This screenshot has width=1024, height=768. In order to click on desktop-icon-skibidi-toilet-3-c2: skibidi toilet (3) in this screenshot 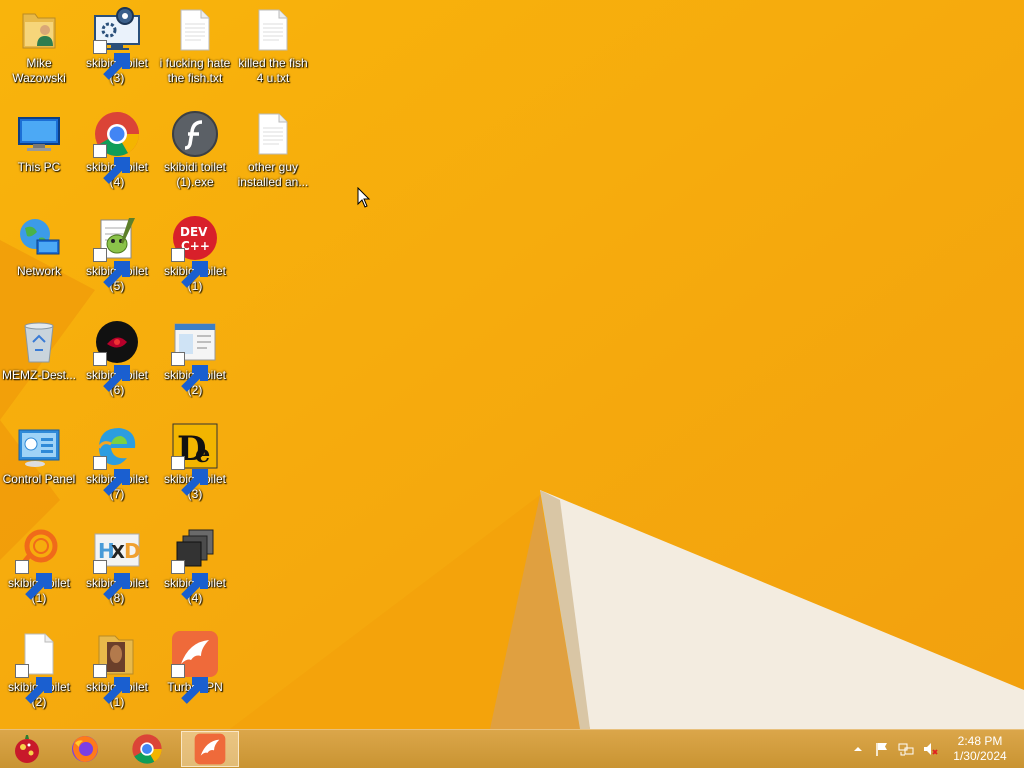, I will do `click(117, 50)`.